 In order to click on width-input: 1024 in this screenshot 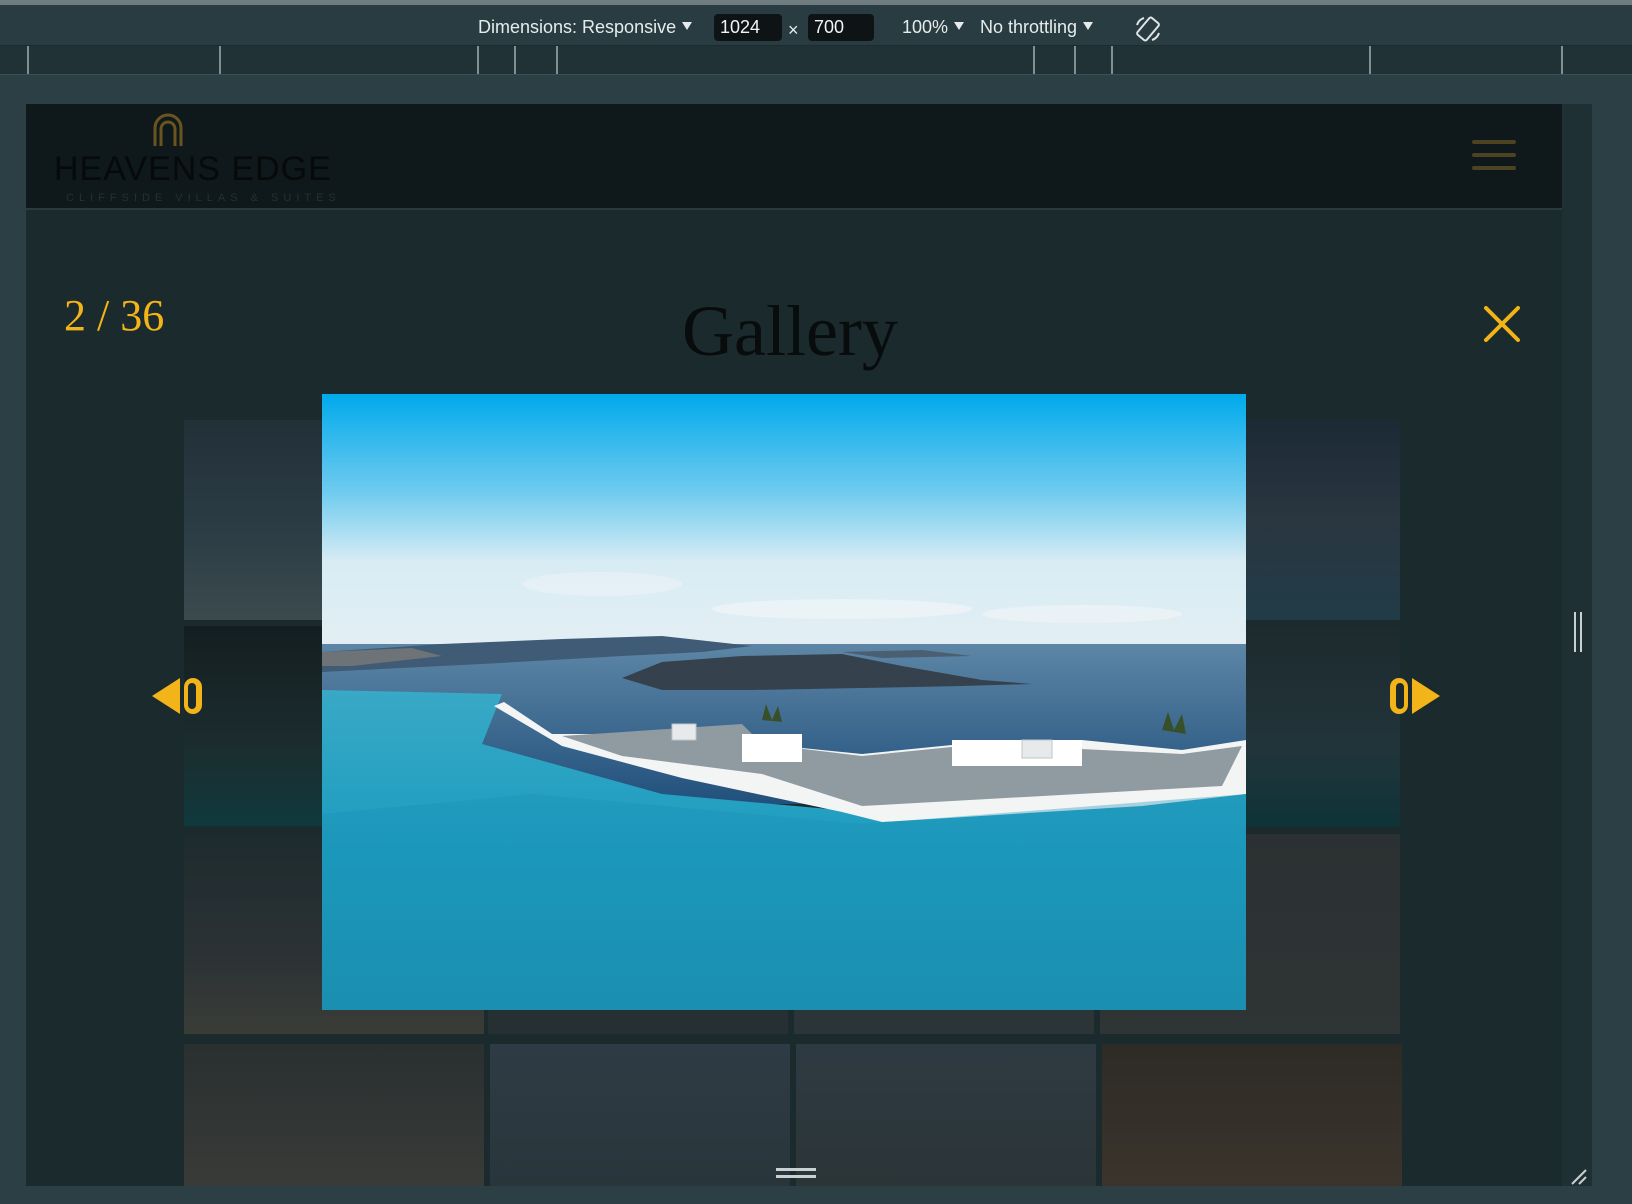, I will do `click(748, 27)`.